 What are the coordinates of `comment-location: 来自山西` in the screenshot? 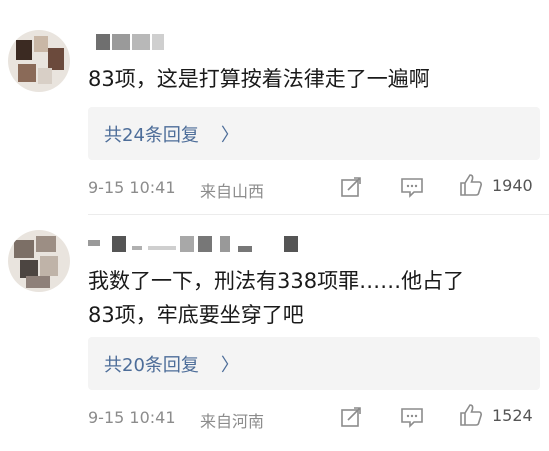 It's located at (232, 191).